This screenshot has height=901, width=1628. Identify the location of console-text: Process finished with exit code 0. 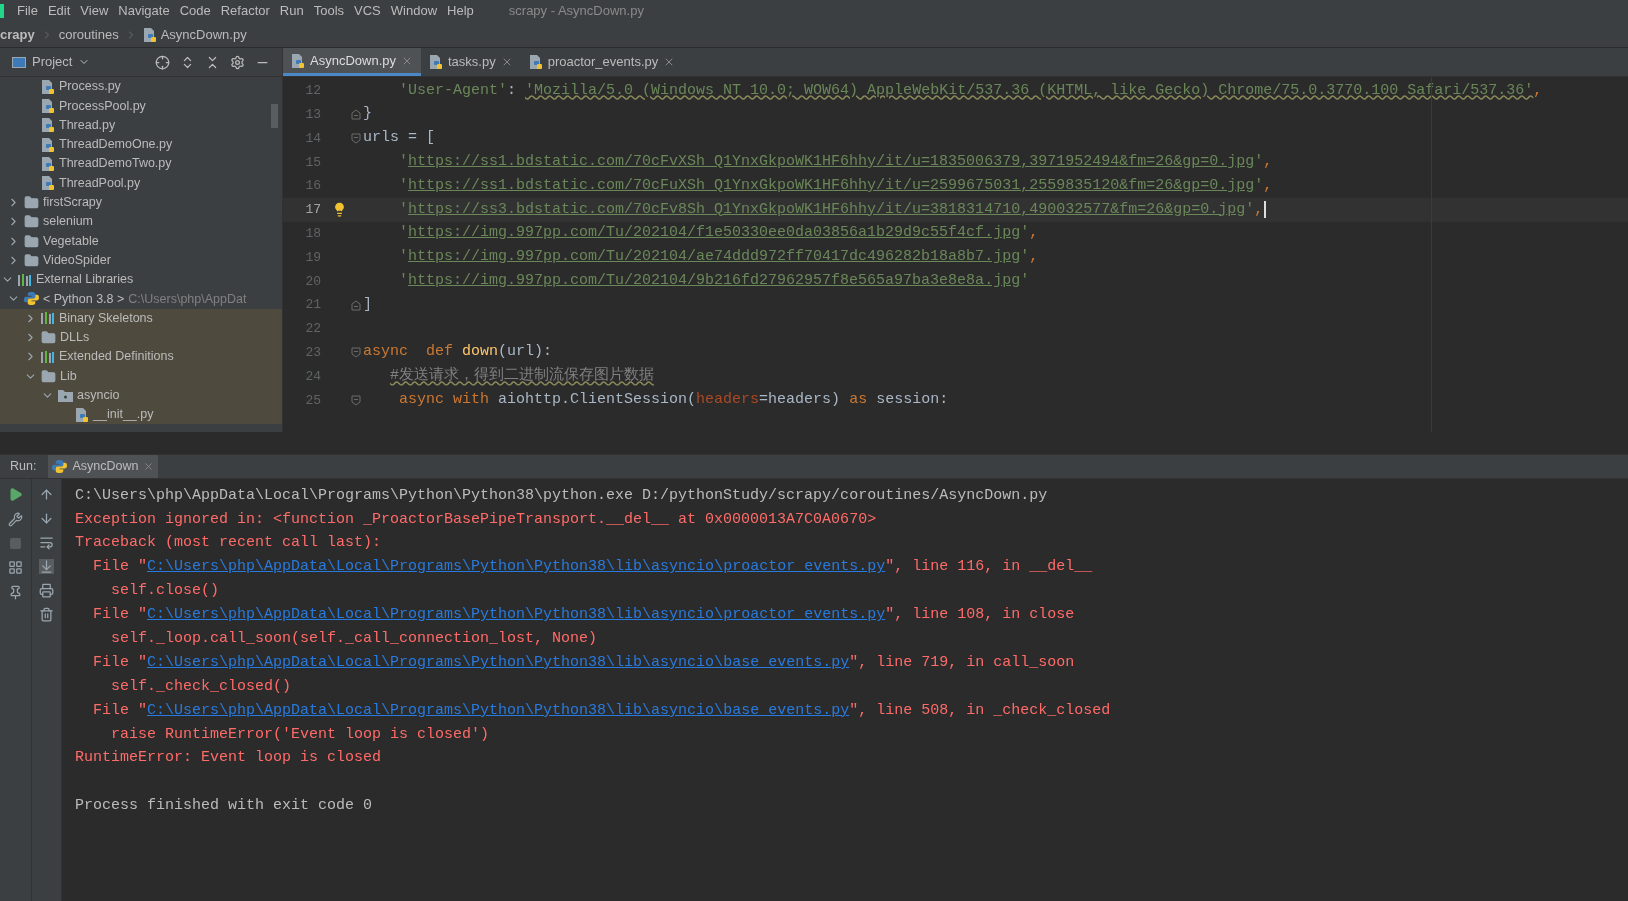
(224, 806).